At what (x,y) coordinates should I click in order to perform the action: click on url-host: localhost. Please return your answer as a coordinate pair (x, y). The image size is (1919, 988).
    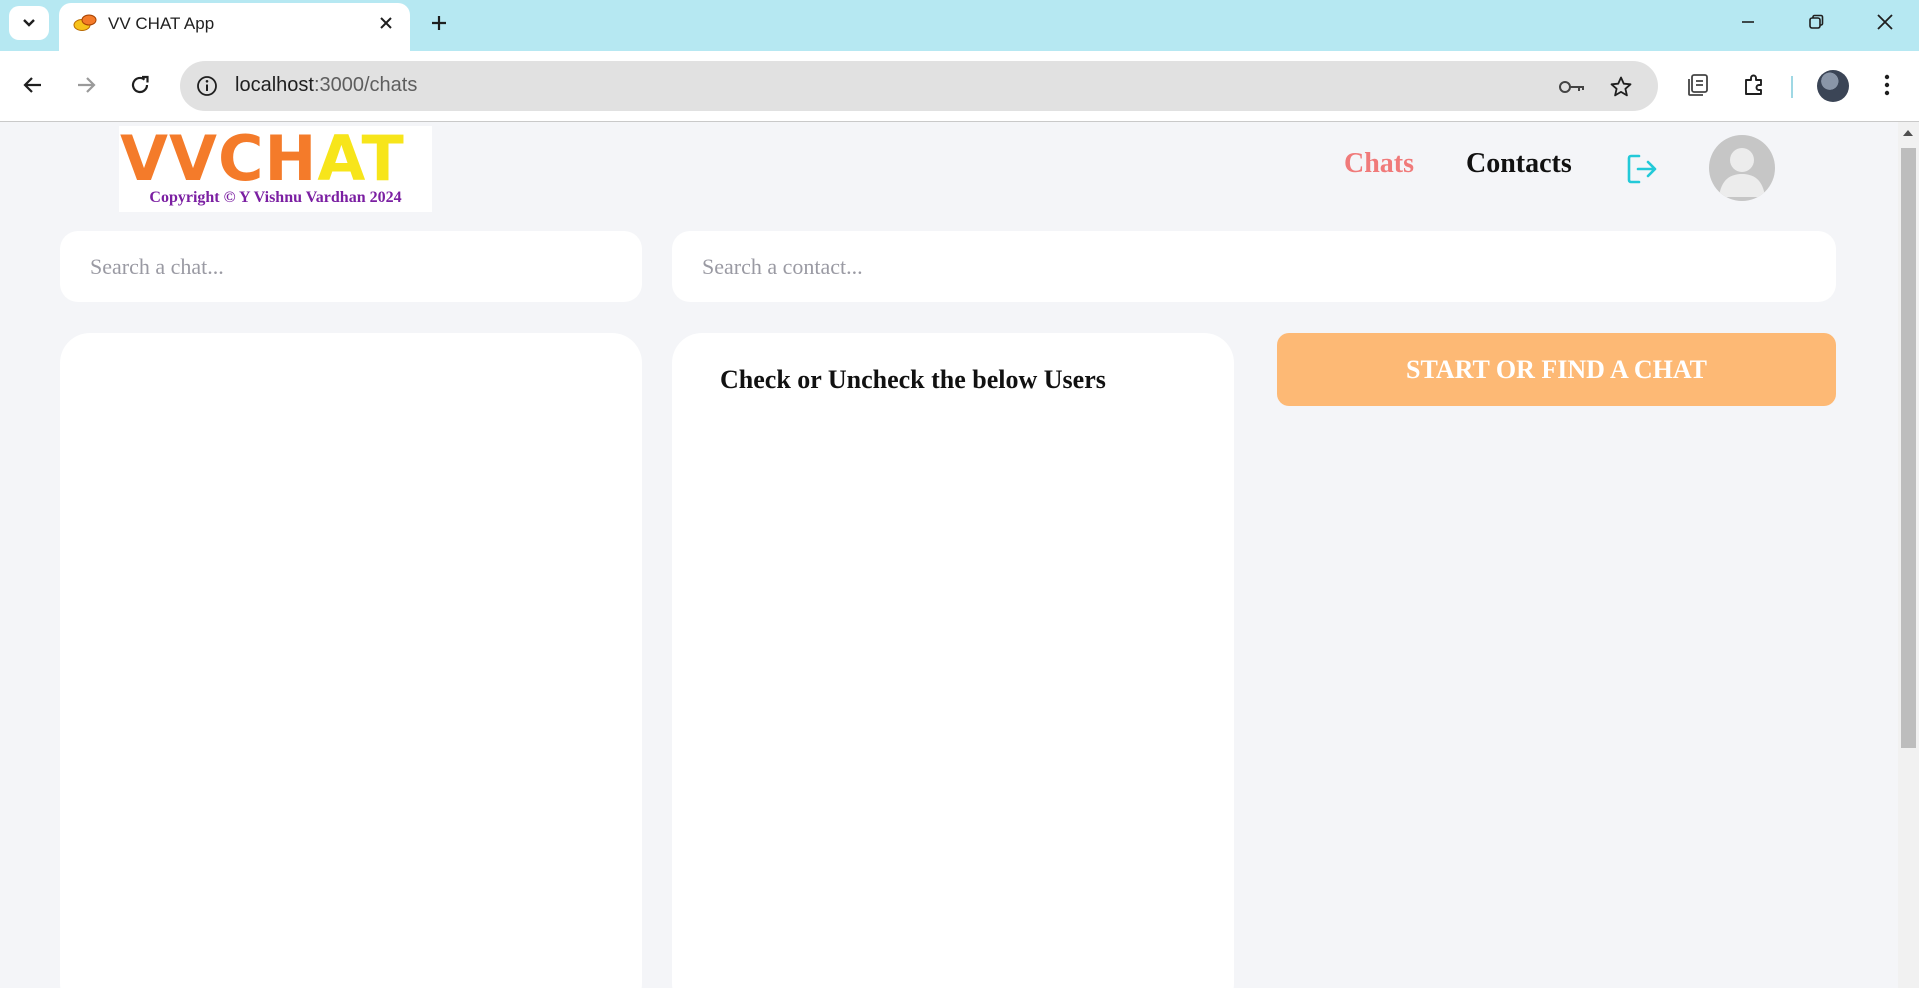
    Looking at the image, I should click on (274, 85).